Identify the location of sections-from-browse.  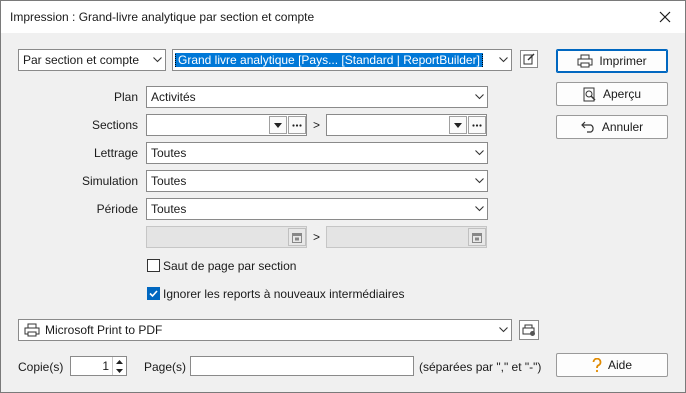
(297, 125).